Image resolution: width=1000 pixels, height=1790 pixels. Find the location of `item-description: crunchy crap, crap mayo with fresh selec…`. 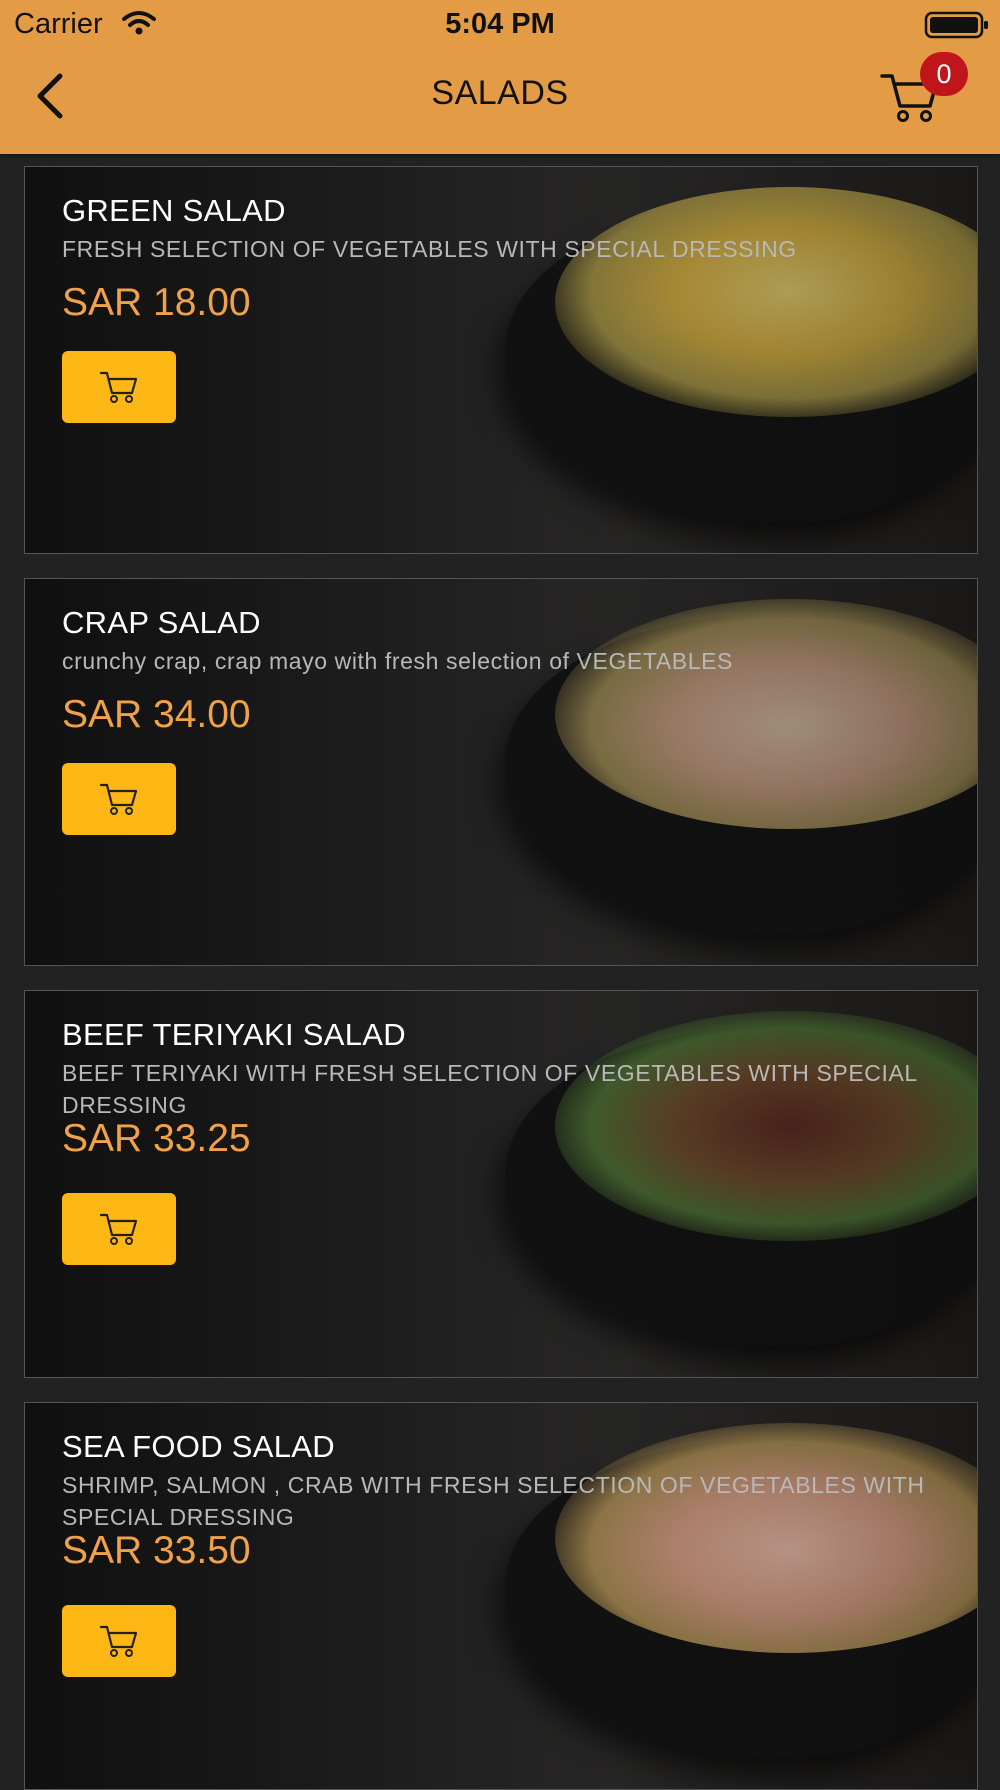

item-description: crunchy crap, crap mayo with fresh selec… is located at coordinates (397, 661).